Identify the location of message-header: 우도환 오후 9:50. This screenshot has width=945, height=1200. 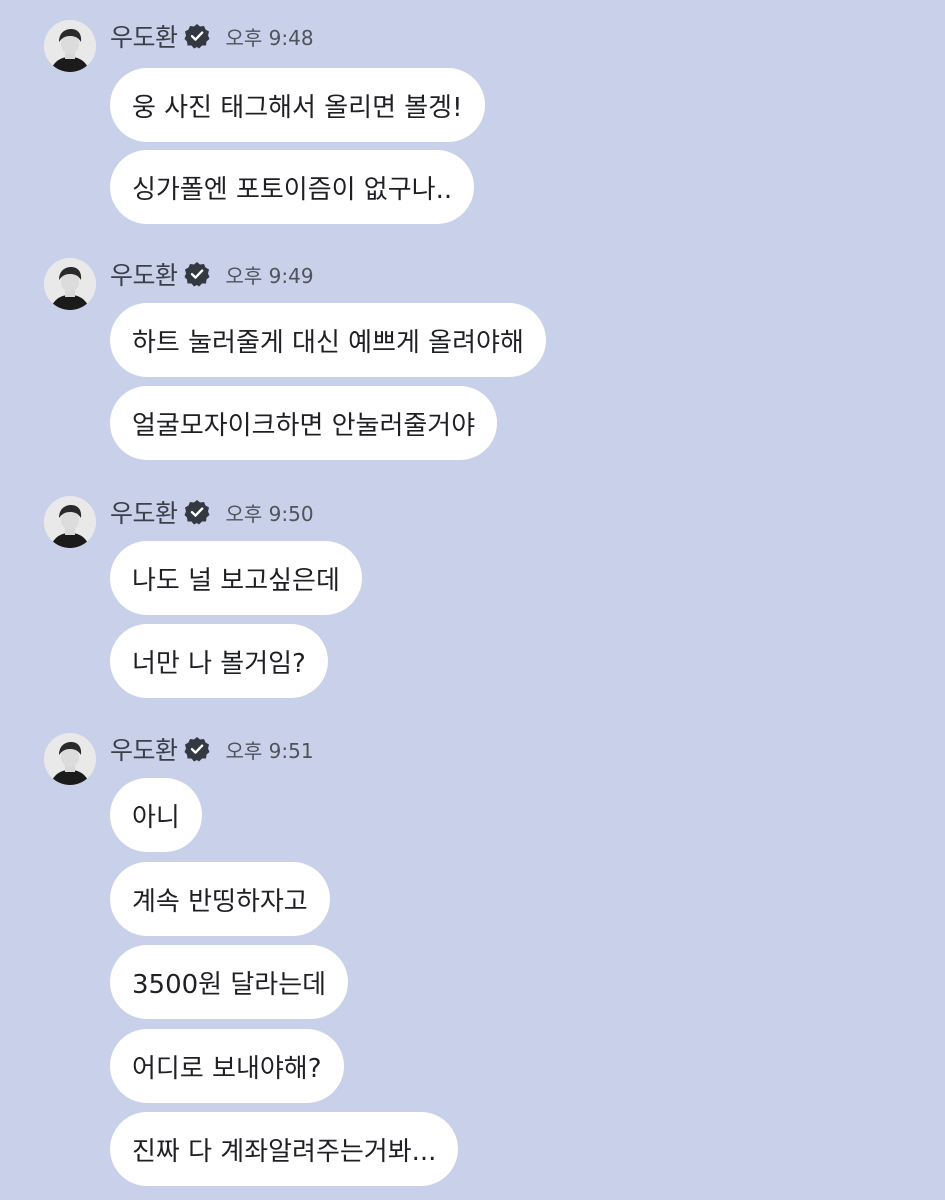
(212, 512).